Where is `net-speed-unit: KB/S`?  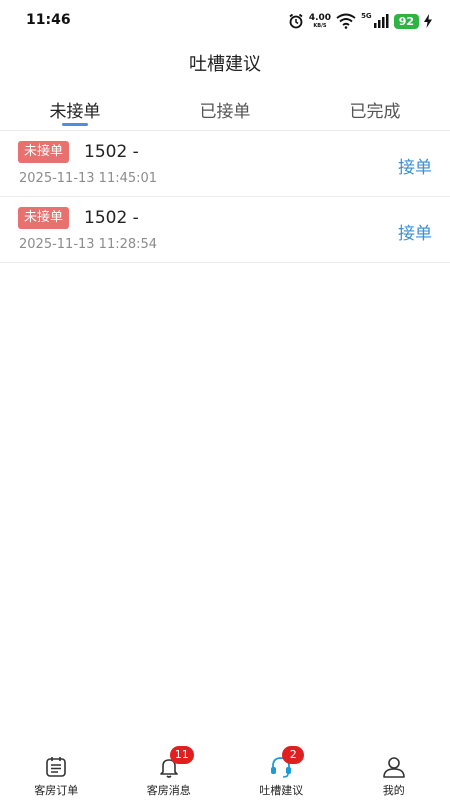
net-speed-unit: KB/S is located at coordinates (320, 25).